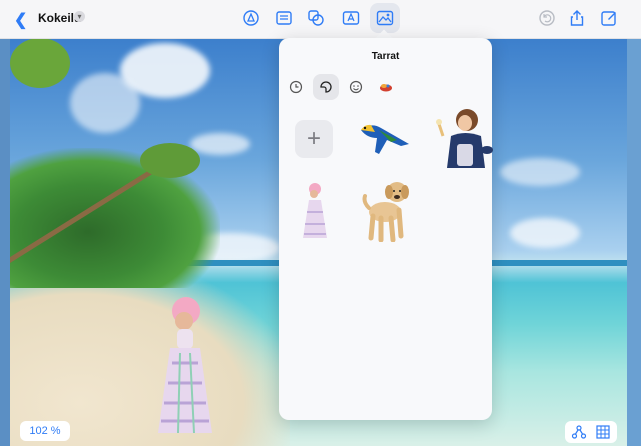  I want to click on window-edge-right, so click(634, 223).